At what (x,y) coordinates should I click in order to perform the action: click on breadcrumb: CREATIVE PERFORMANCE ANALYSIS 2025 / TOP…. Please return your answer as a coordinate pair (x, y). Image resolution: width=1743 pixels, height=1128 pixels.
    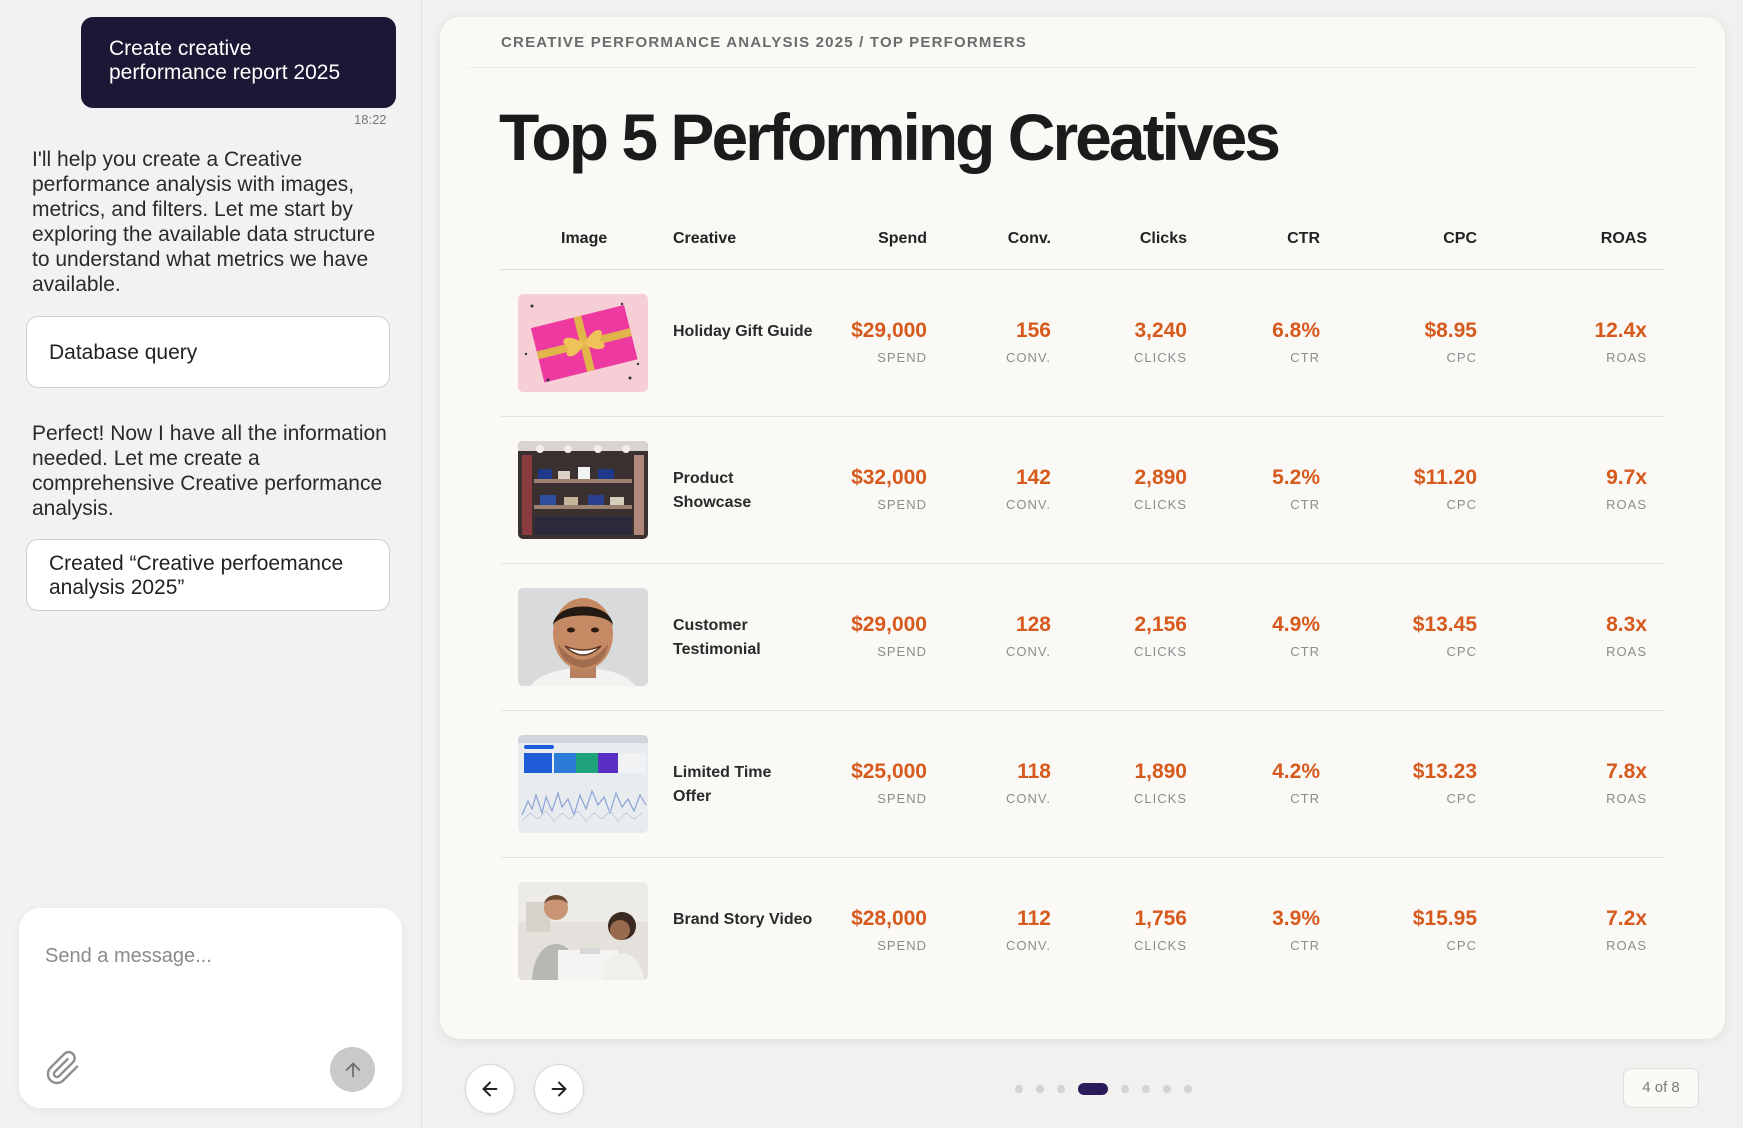
    Looking at the image, I should click on (764, 42).